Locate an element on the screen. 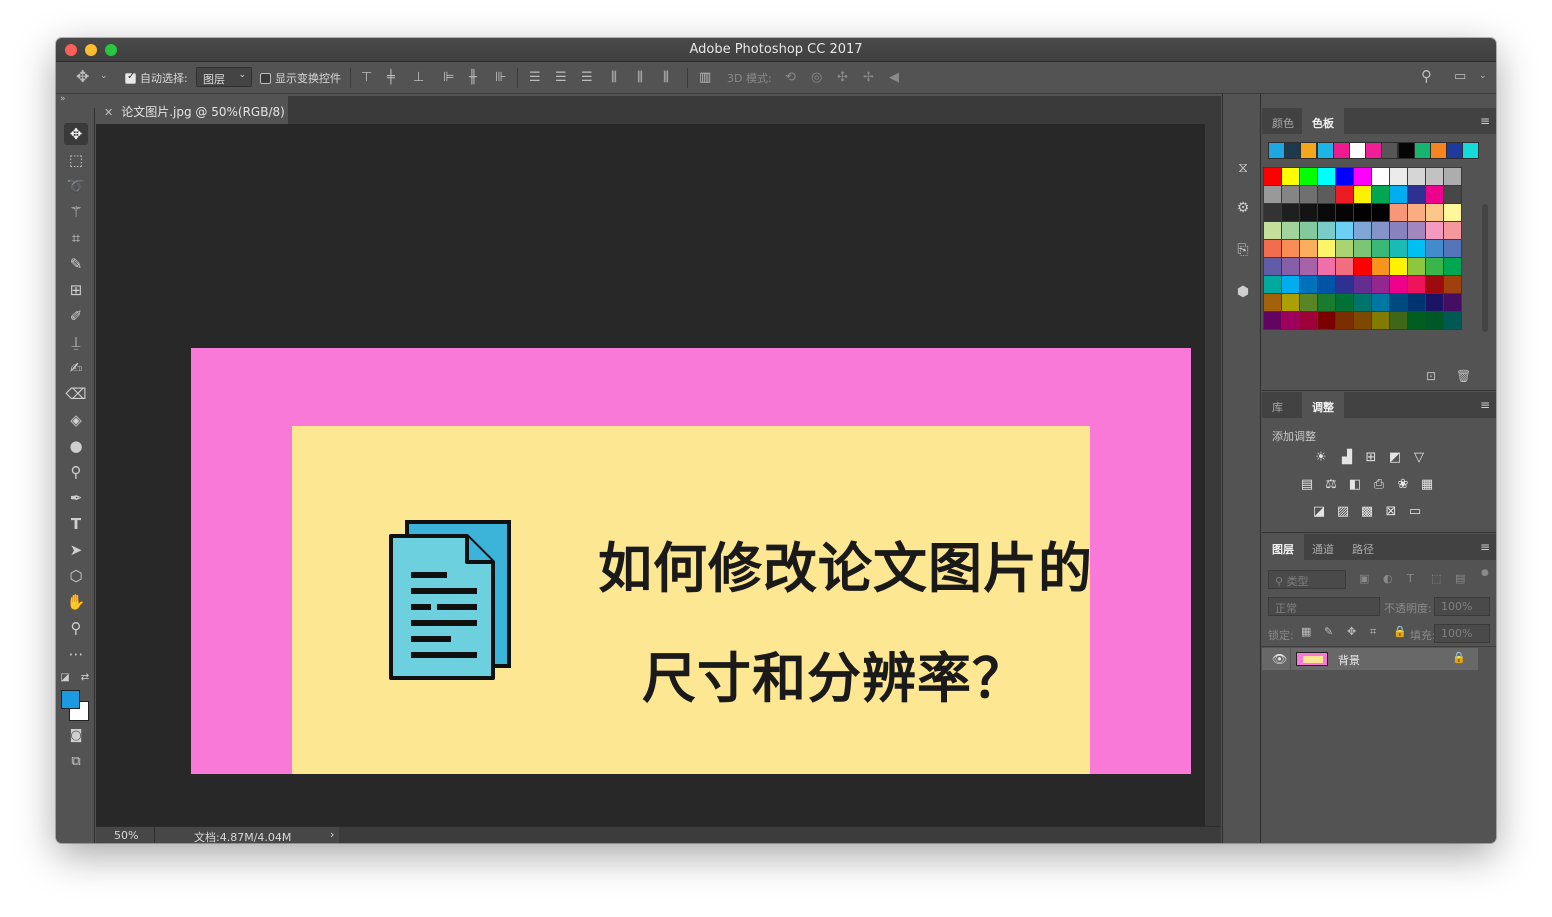 Image resolution: width=1552 pixels, height=917 pixels. visibility-eye-icon: 👁 is located at coordinates (1279, 659).